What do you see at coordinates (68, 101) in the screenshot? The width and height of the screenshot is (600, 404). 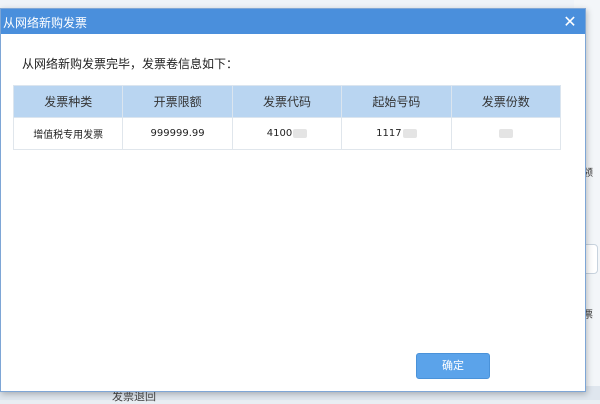 I see `column-header-type: 发票种类` at bounding box center [68, 101].